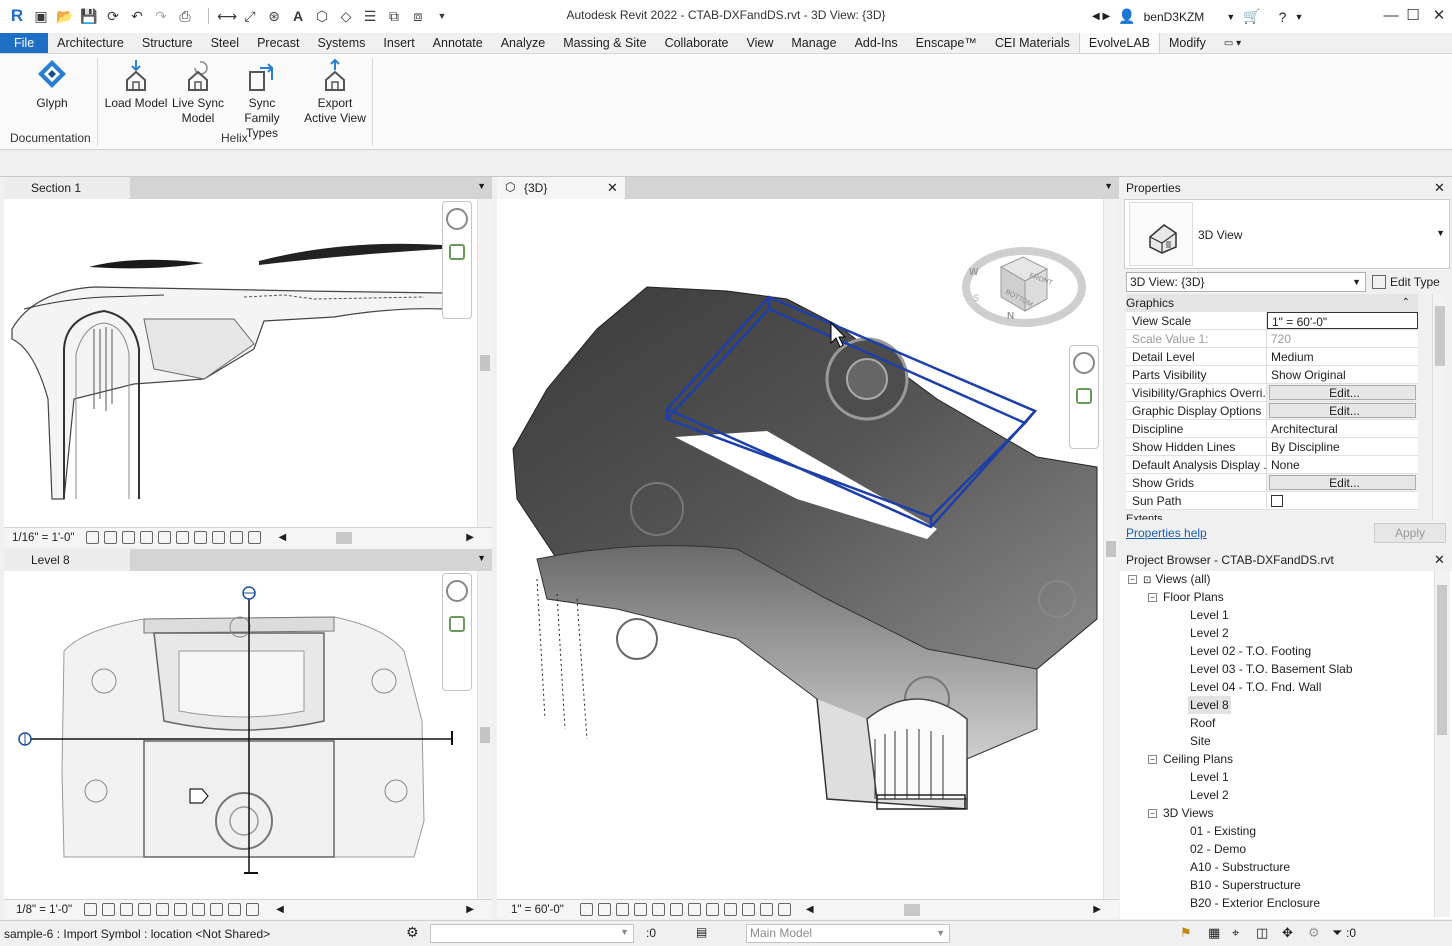 The image size is (1452, 946). Describe the element at coordinates (532, 933) in the screenshot. I see `workset-select: ▼` at that location.